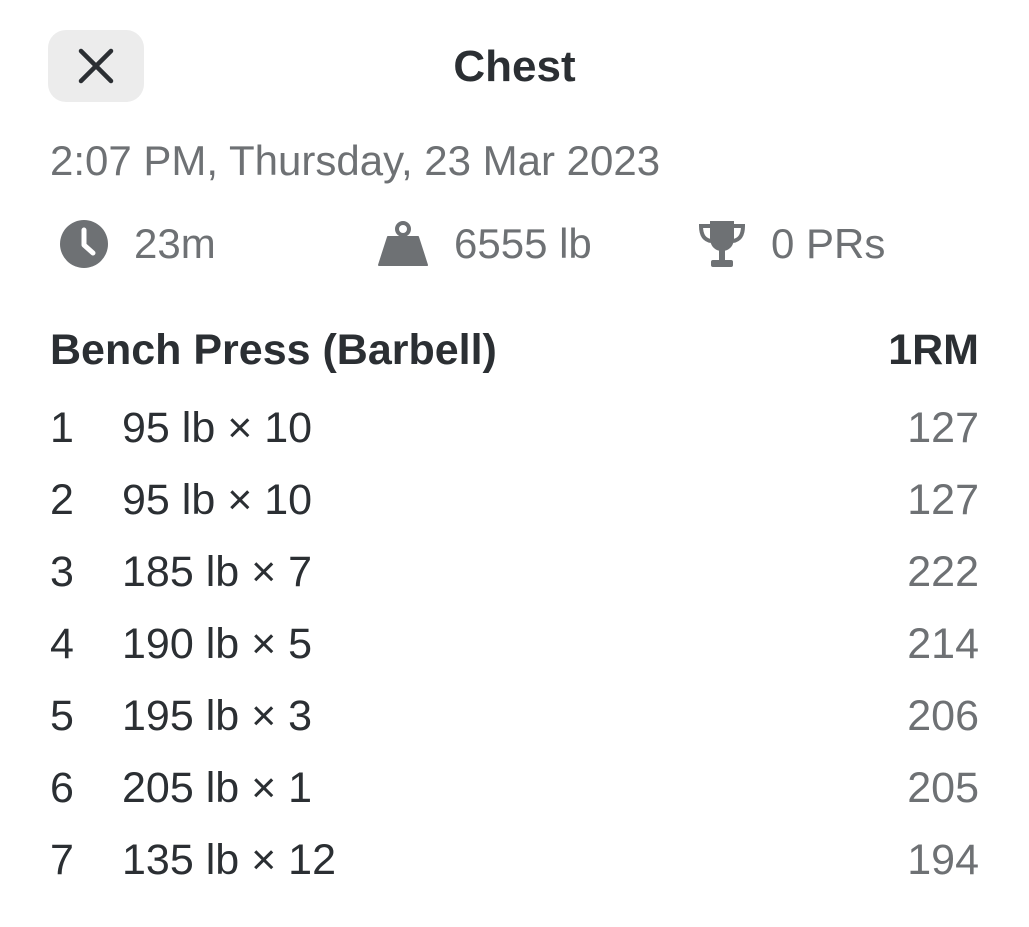 This screenshot has width=1029, height=927. Describe the element at coordinates (828, 243) in the screenshot. I see `prs-value: 0 PRs` at that location.